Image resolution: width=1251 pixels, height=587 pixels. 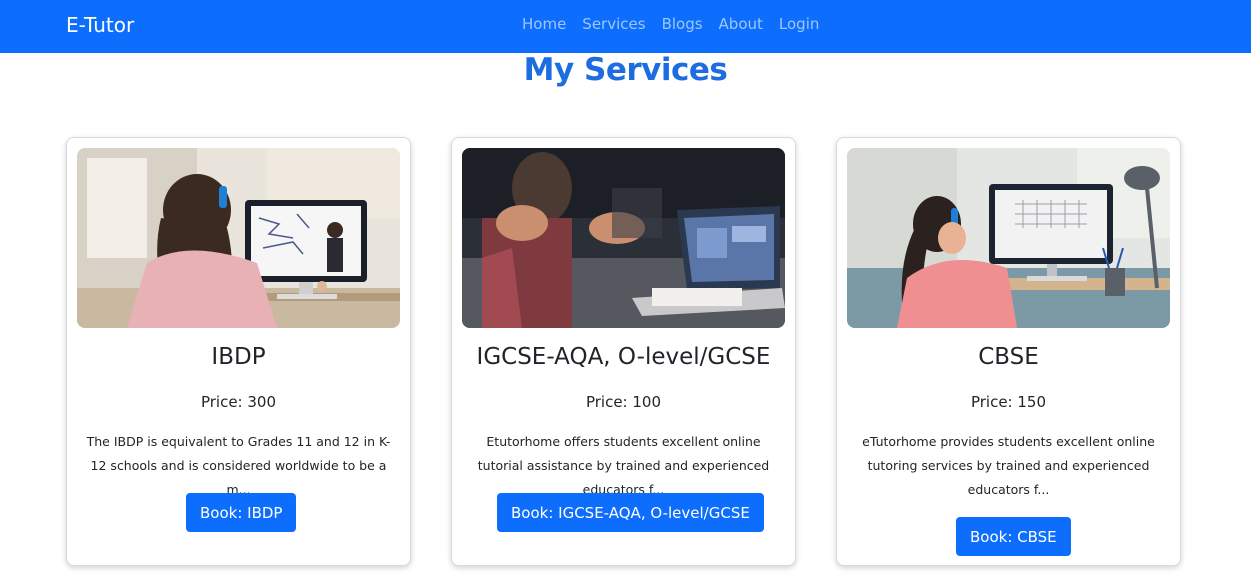 What do you see at coordinates (741, 24) in the screenshot?
I see `nav-link-about: About` at bounding box center [741, 24].